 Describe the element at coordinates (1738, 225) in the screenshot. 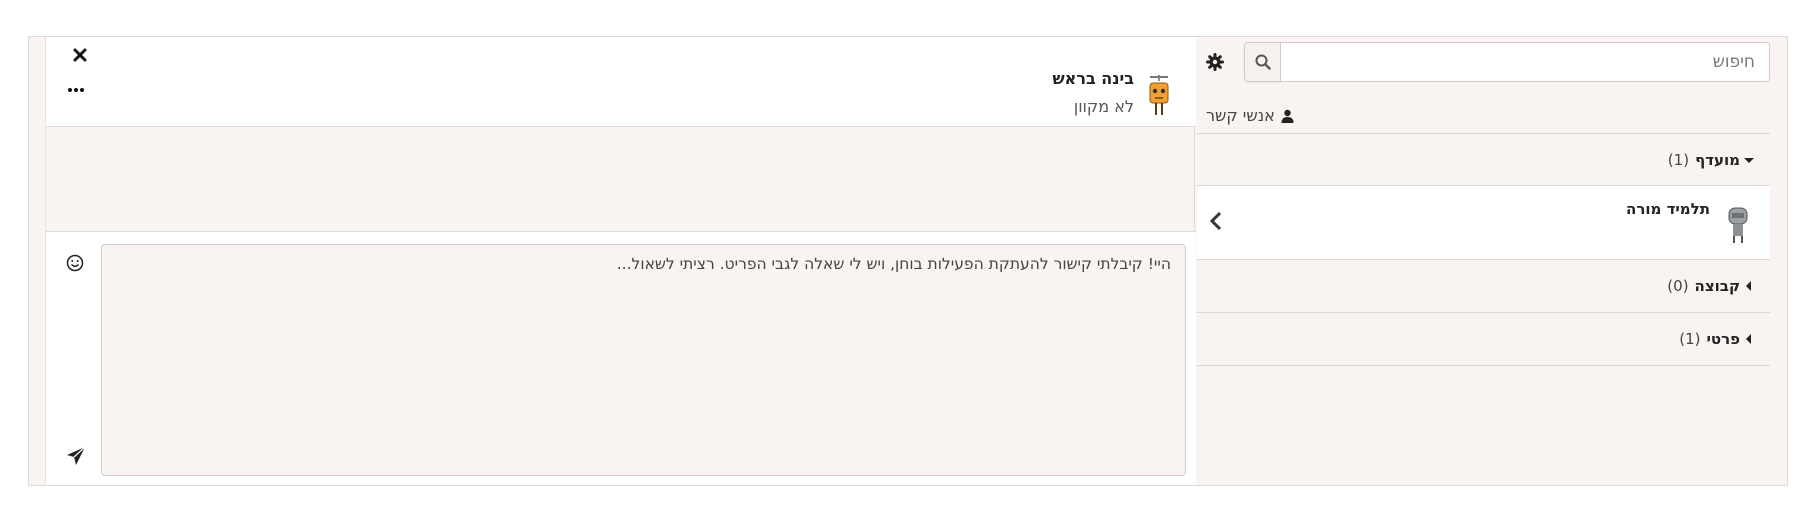

I see `contact-avatar` at that location.